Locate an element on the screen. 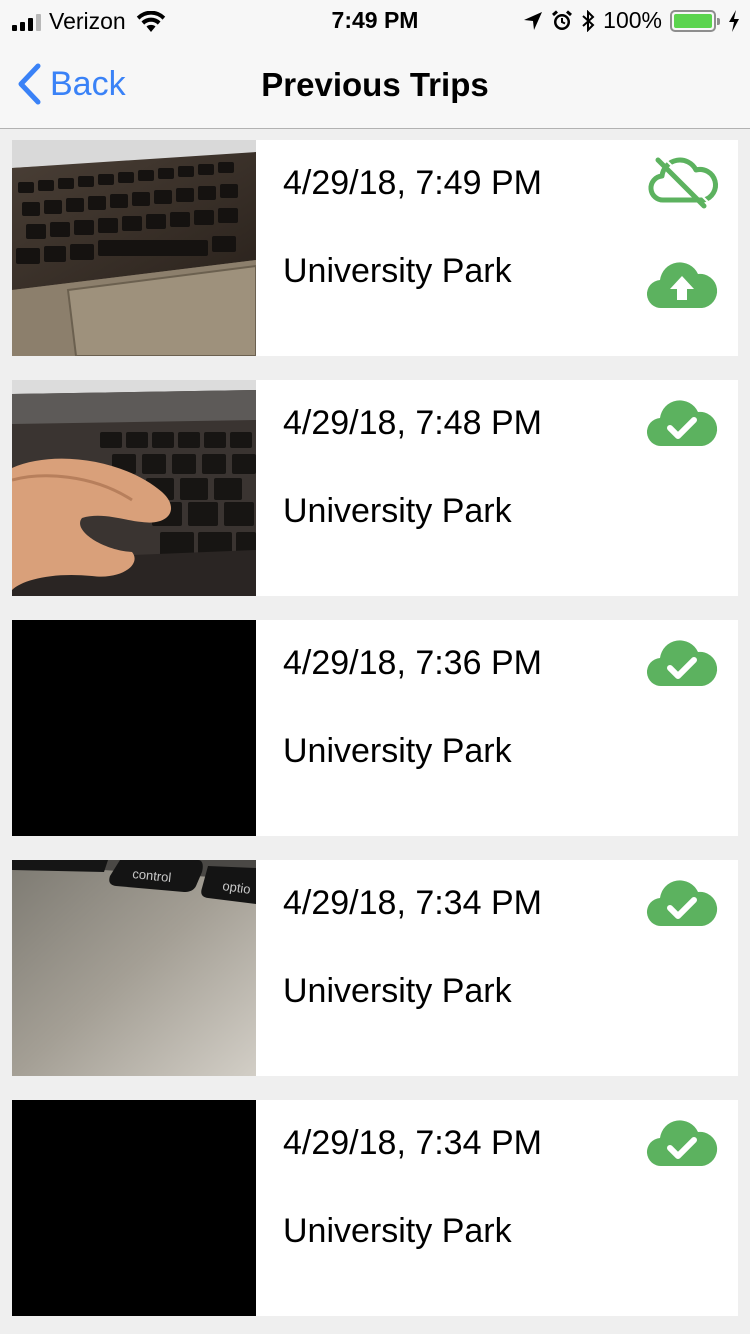  trip-date: 4/29/18, 7:49 PM is located at coordinates (412, 183).